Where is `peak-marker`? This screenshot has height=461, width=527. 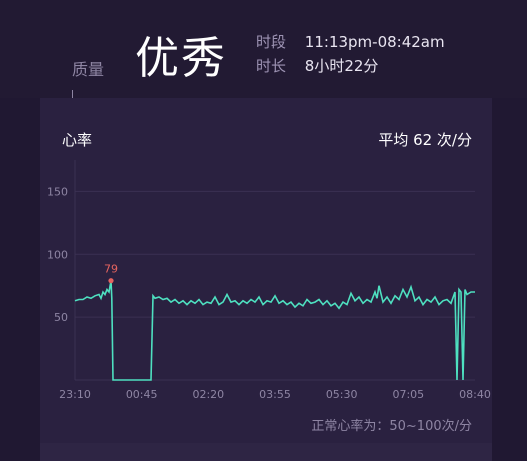
peak-marker is located at coordinates (111, 281).